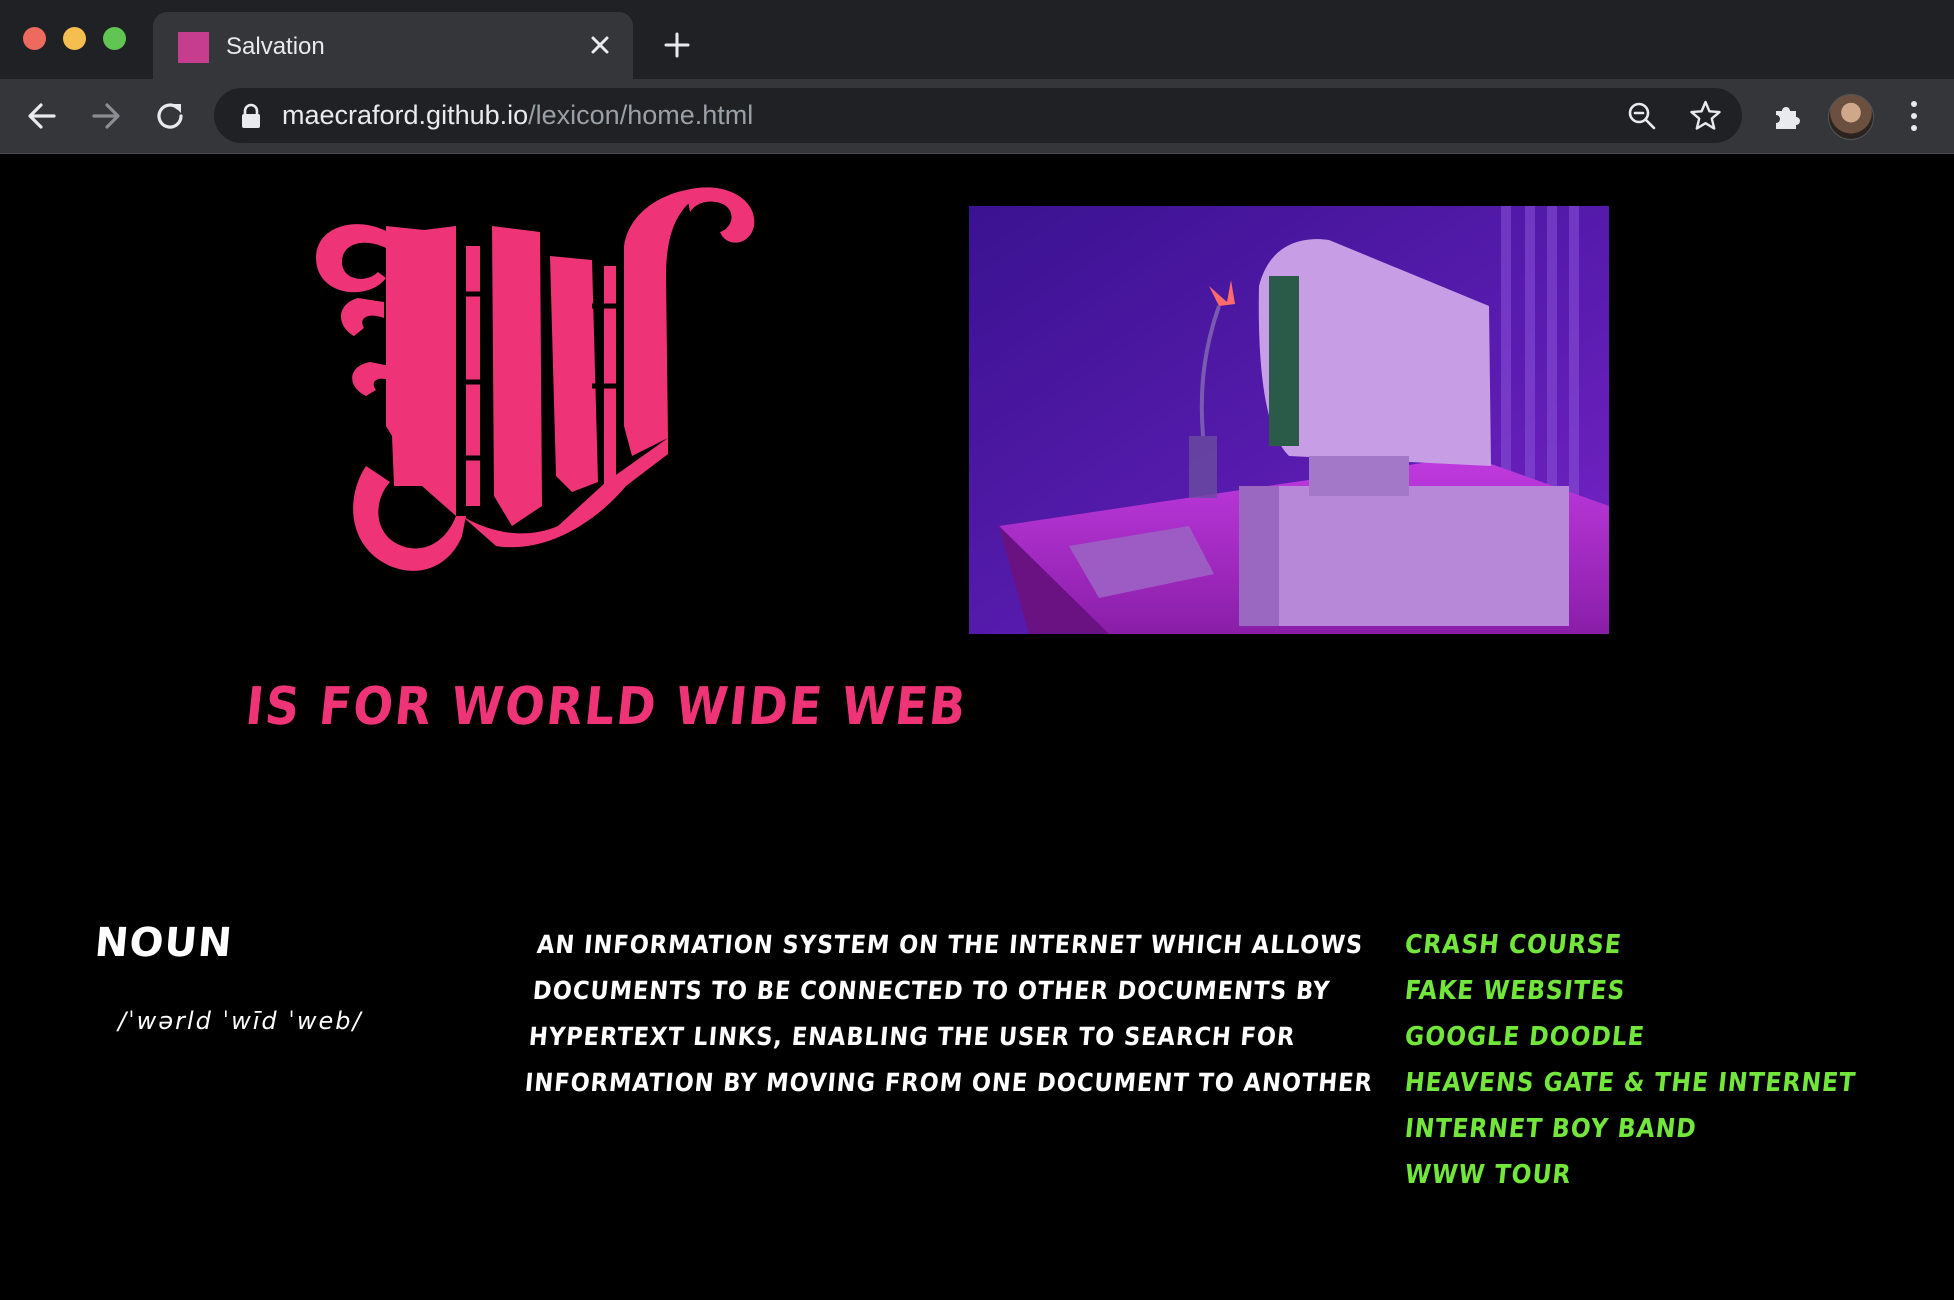 The height and width of the screenshot is (1300, 1954). Describe the element at coordinates (74, 38) in the screenshot. I see `window-minimize-button` at that location.